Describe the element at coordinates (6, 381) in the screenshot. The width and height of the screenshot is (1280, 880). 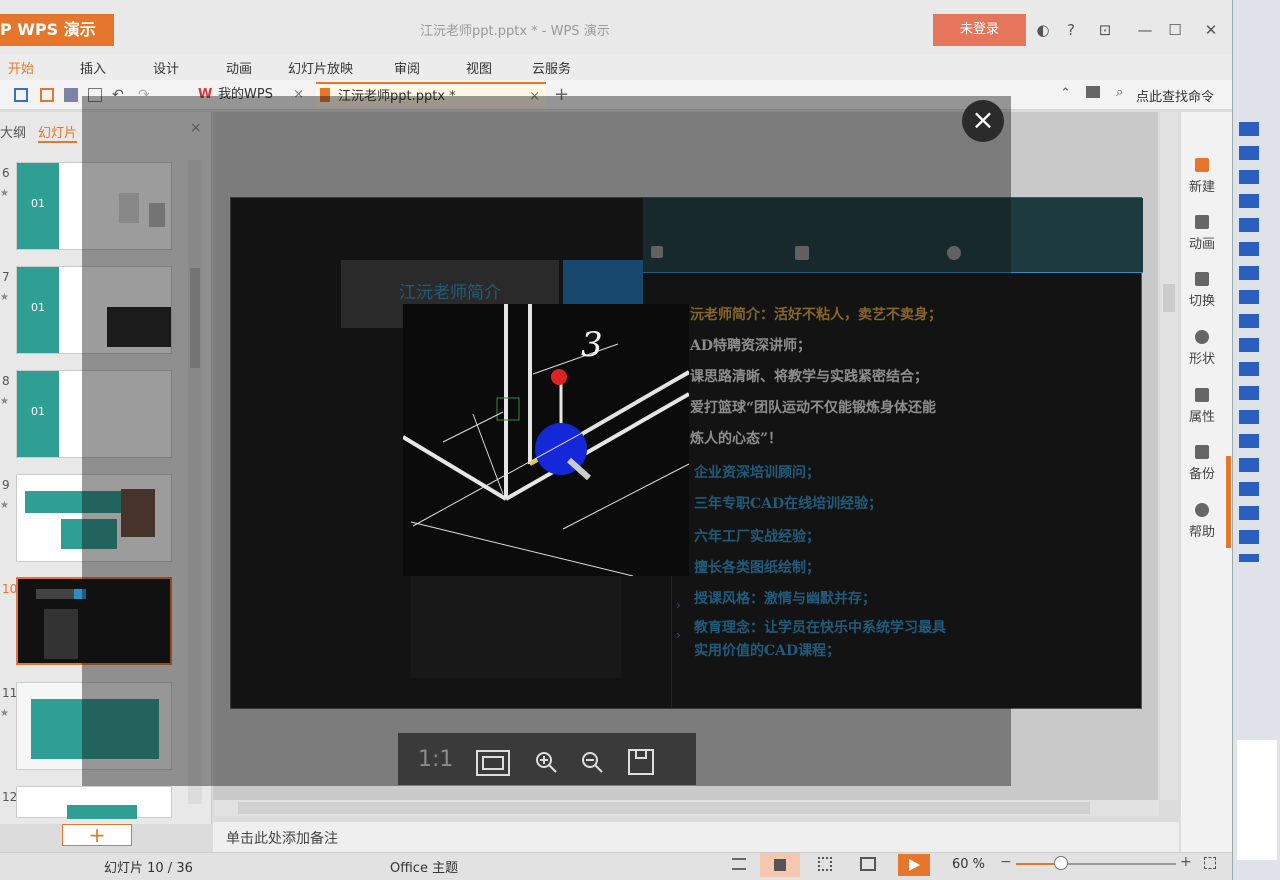
I see `thumb-number: 8` at that location.